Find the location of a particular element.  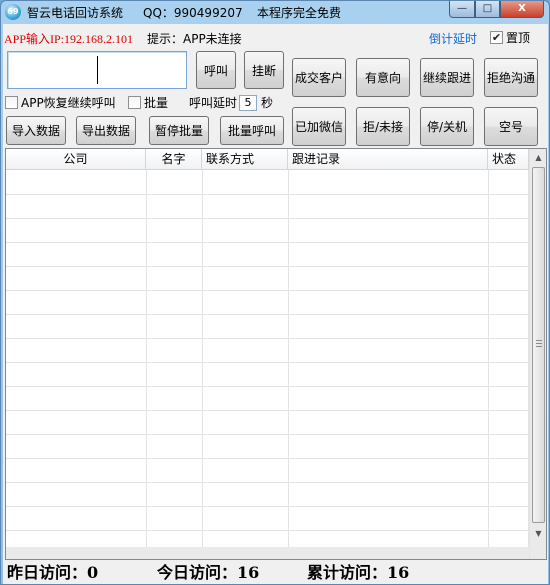

scroll-thumb is located at coordinates (538, 345).